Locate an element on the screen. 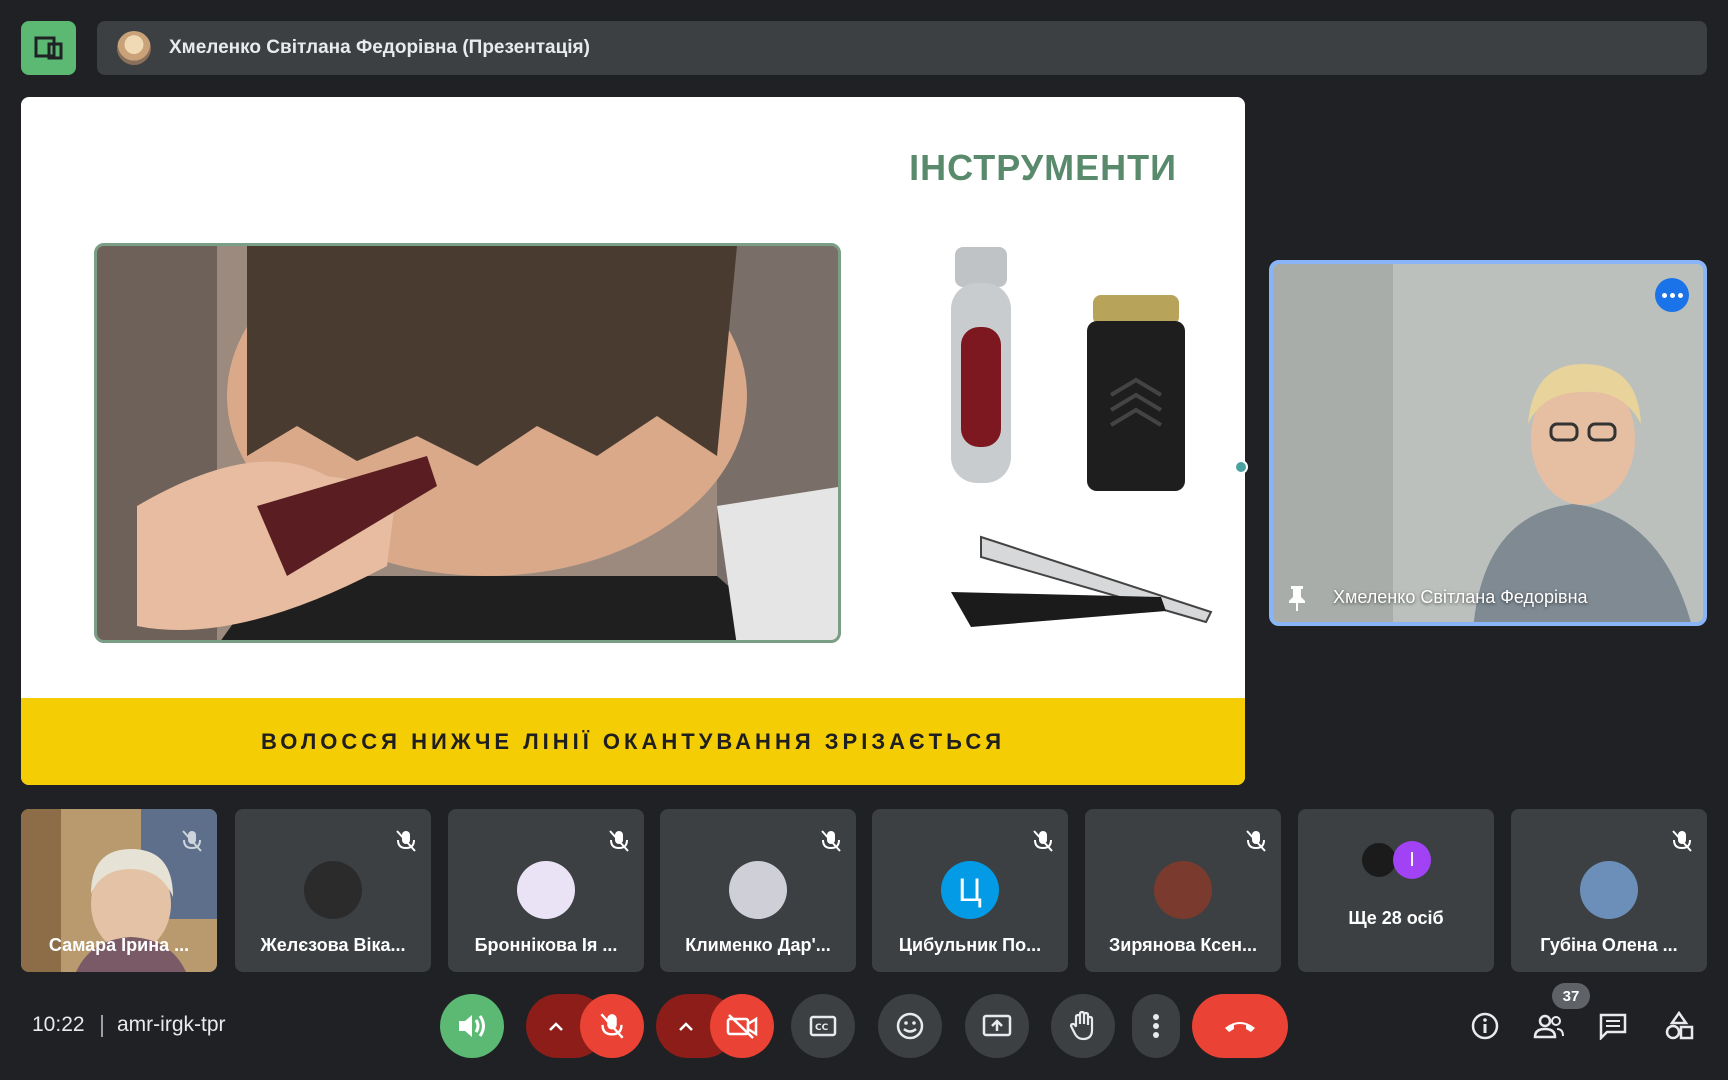 The width and height of the screenshot is (1728, 1080). volume-icon is located at coordinates (472, 1026).